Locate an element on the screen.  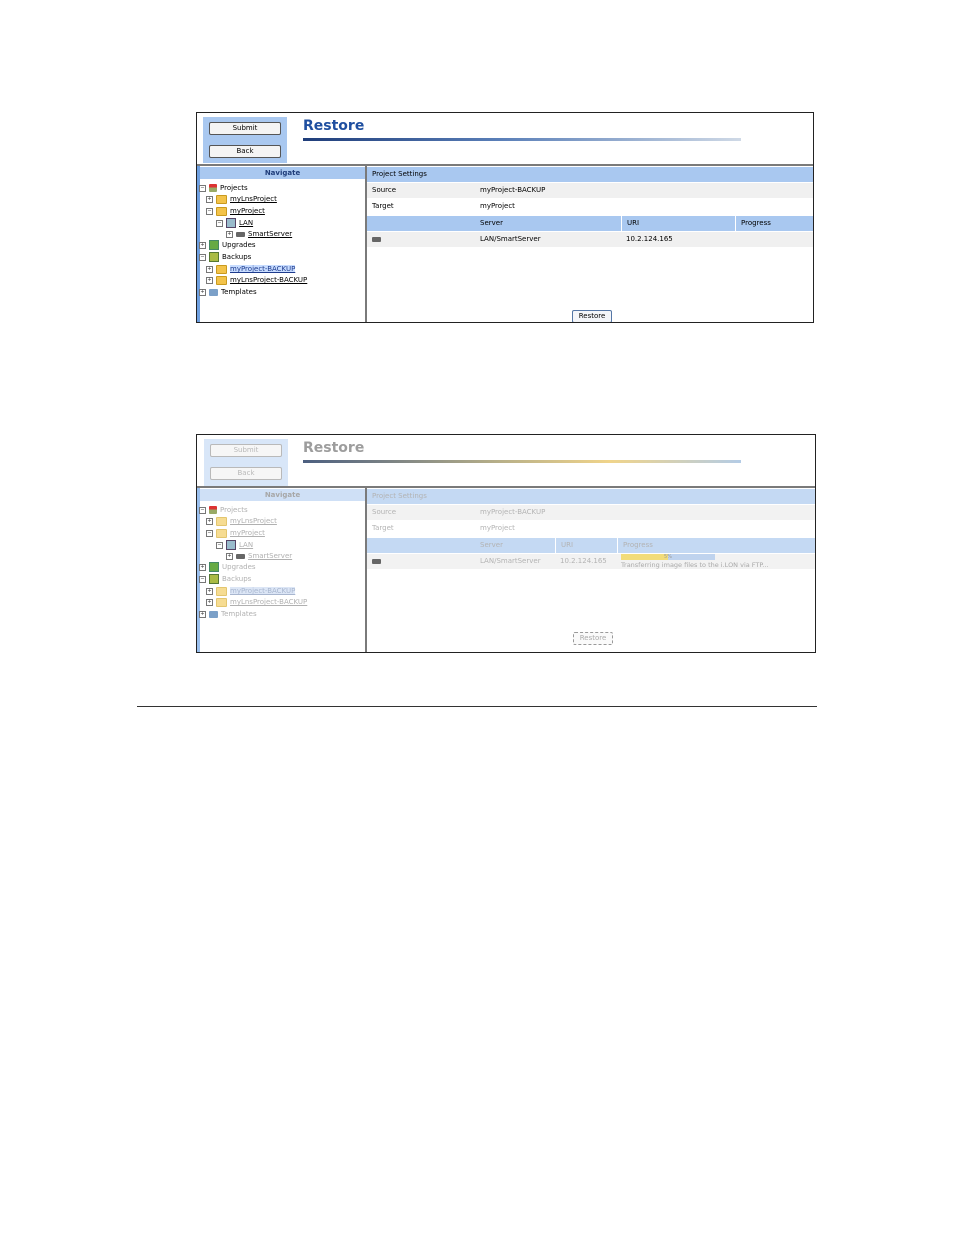
page-divider-rule is located at coordinates (477, 706).